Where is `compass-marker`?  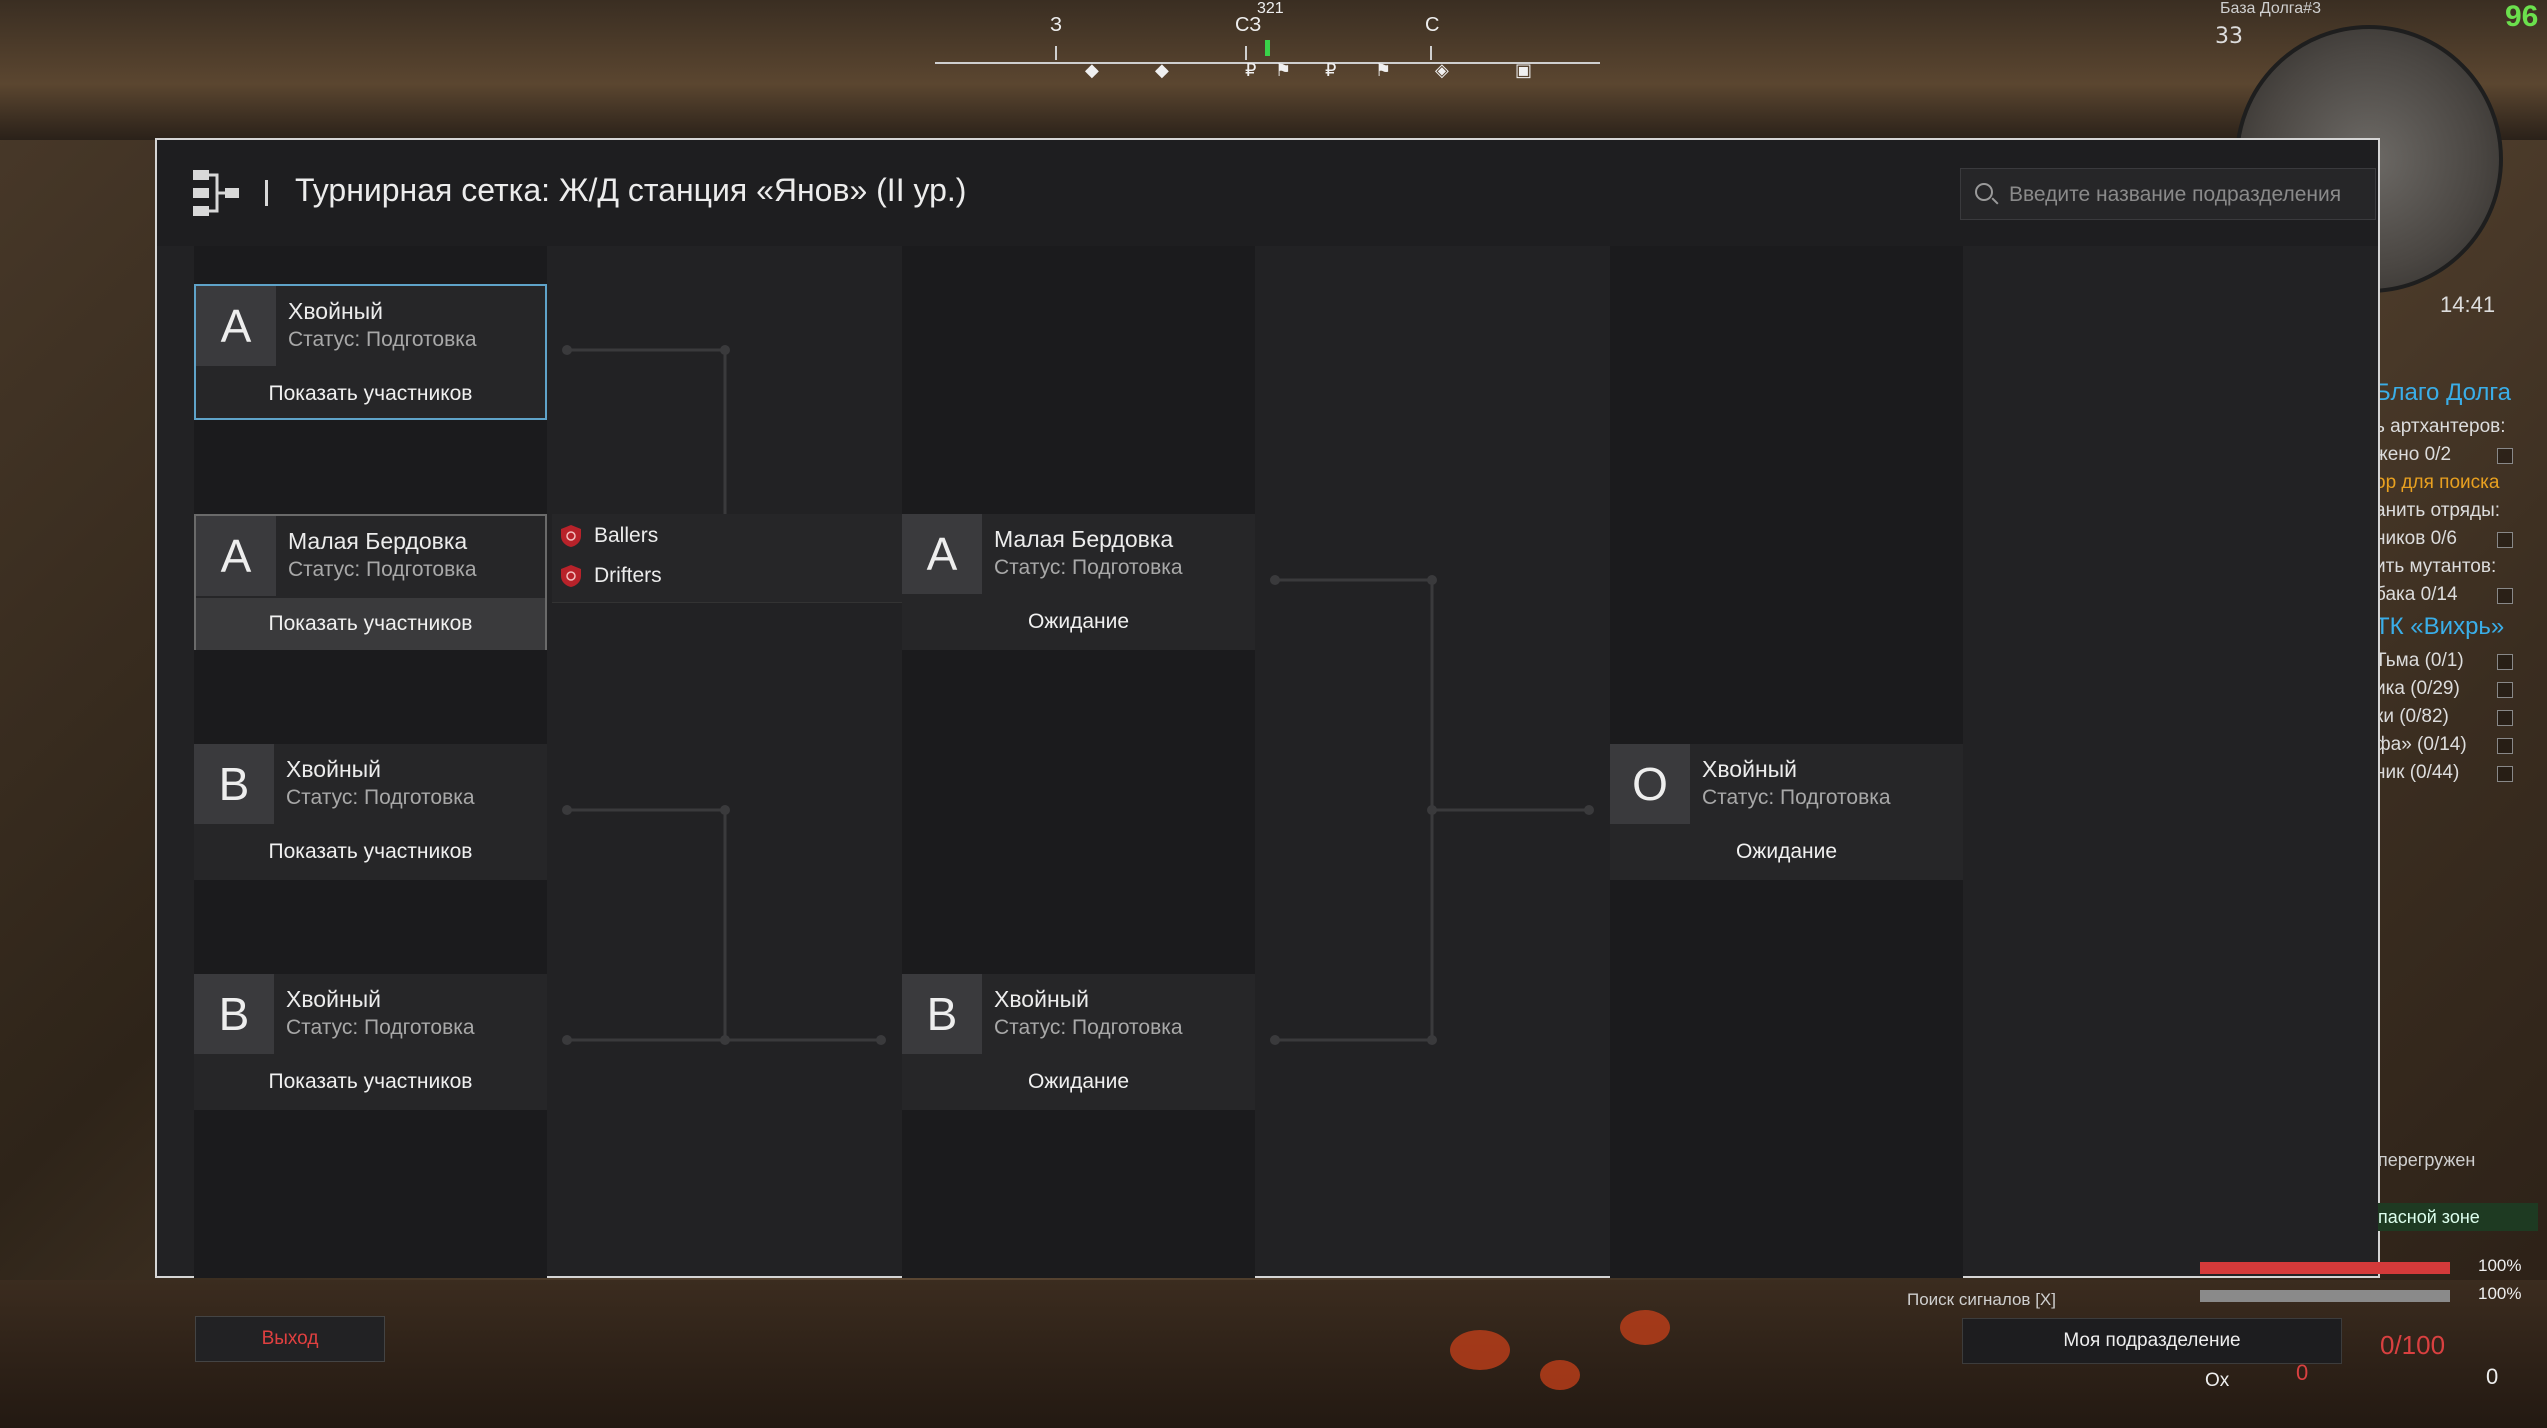 compass-marker is located at coordinates (1267, 48).